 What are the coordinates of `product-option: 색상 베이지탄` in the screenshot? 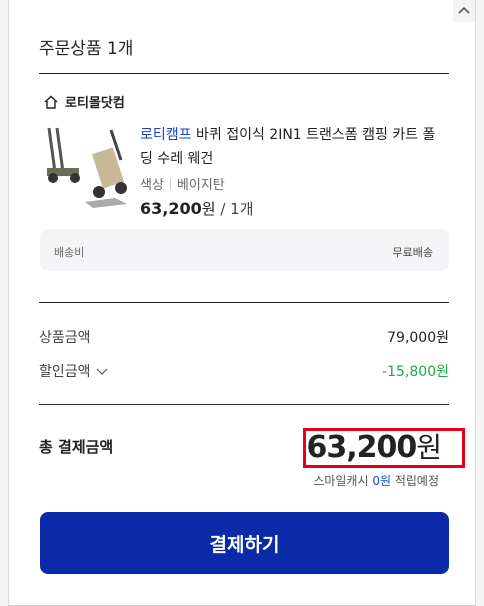 It's located at (182, 183).